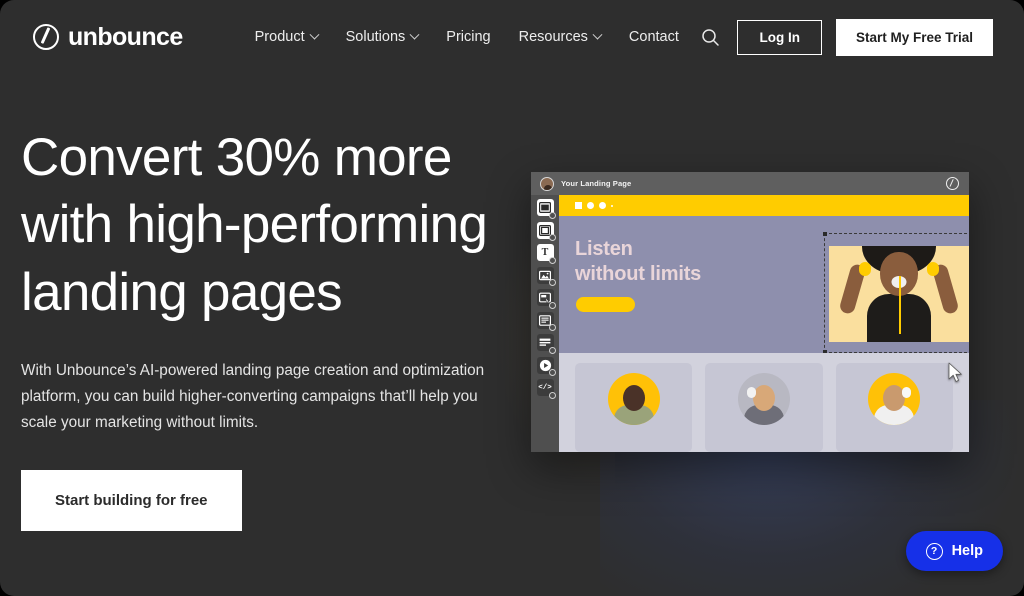 This screenshot has width=1024, height=596. What do you see at coordinates (825, 351) in the screenshot?
I see `resize-handle-bottom-left` at bounding box center [825, 351].